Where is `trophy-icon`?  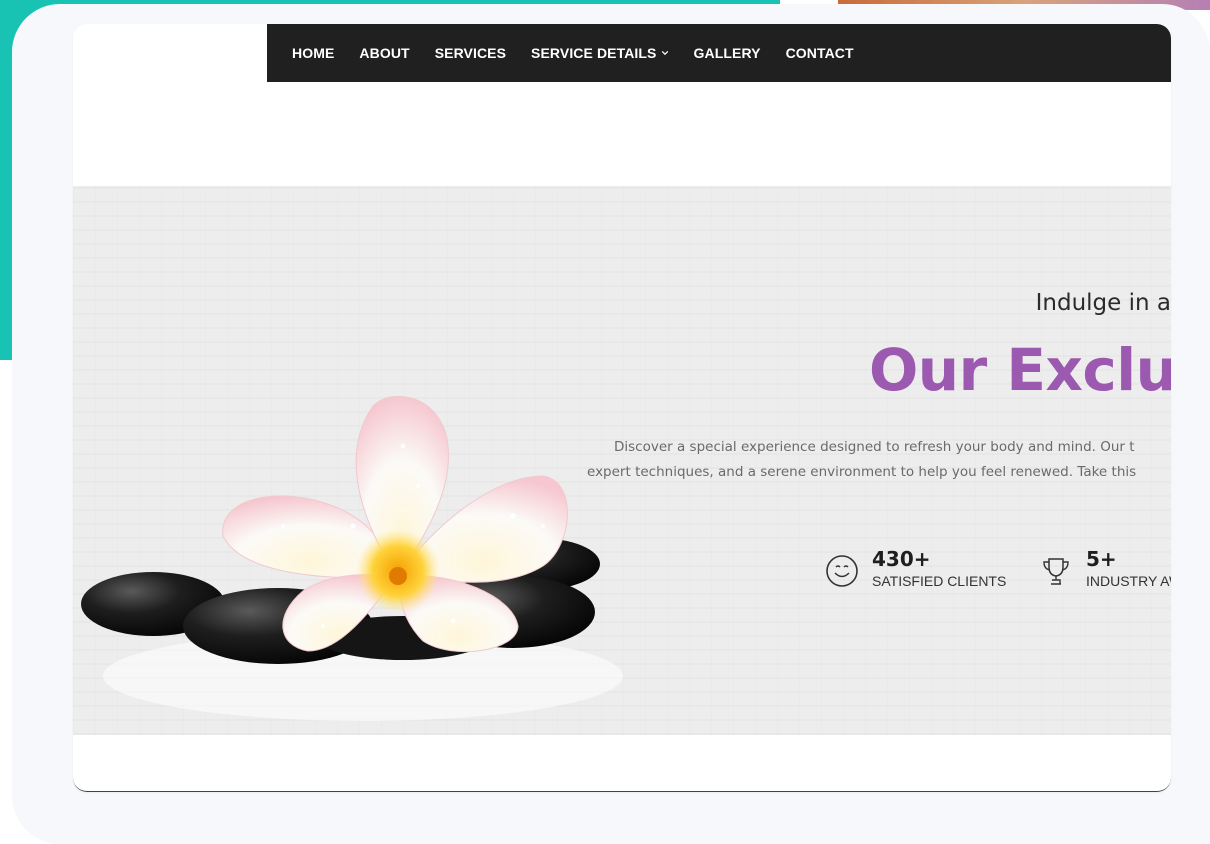
trophy-icon is located at coordinates (1056, 571).